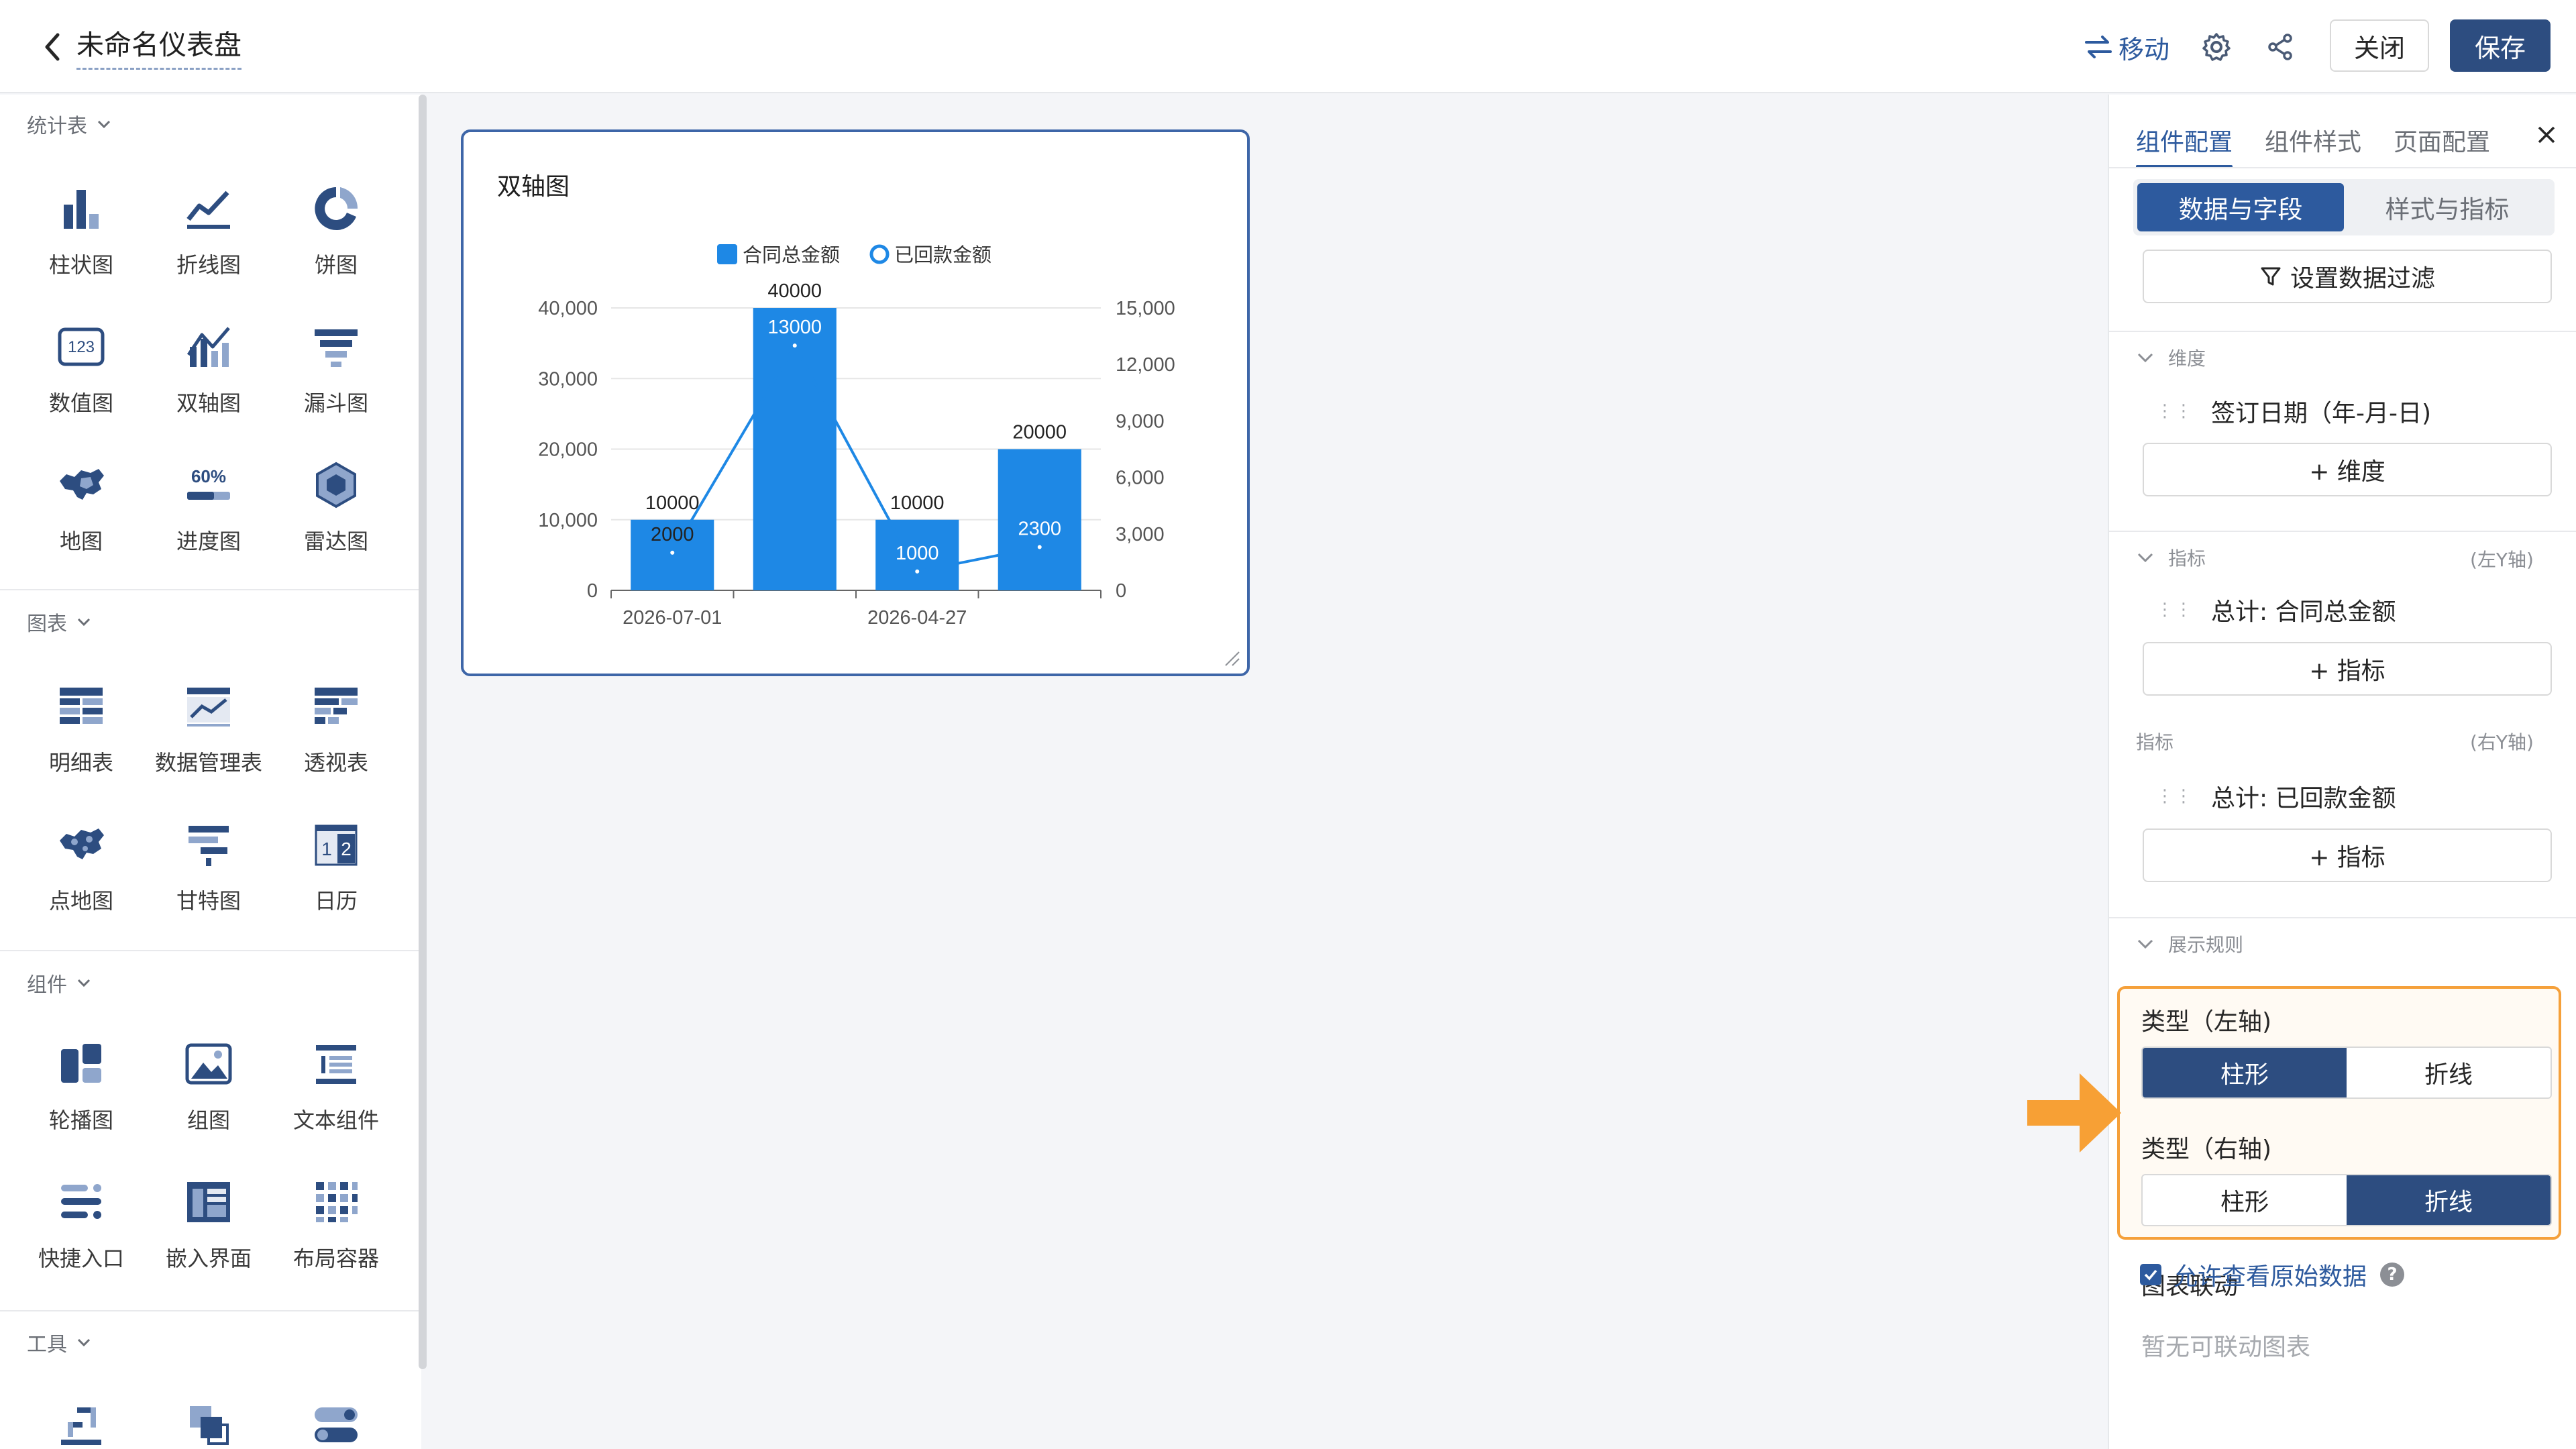 Image resolution: width=2576 pixels, height=1449 pixels. Describe the element at coordinates (80, 901) in the screenshot. I see `tile-label: 点地图` at that location.